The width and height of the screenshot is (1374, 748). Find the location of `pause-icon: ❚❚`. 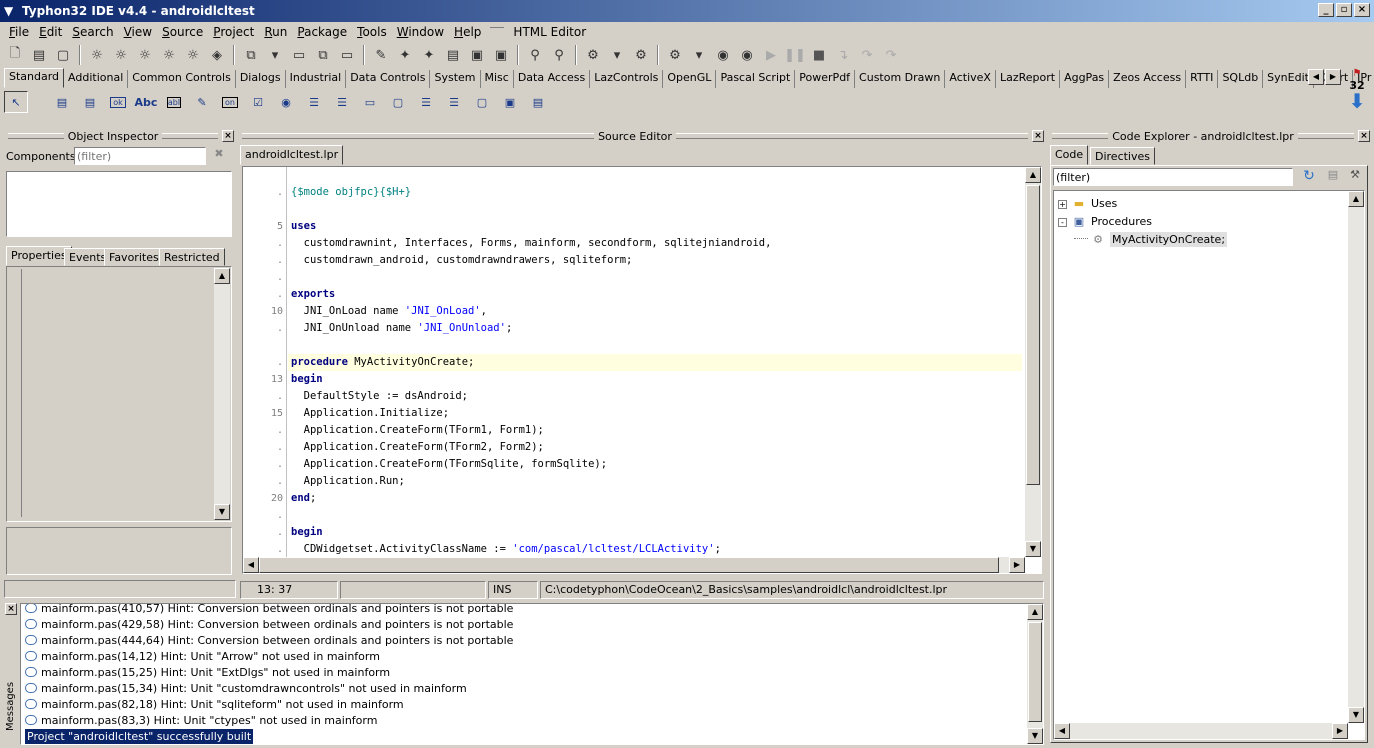

pause-icon: ❚❚ is located at coordinates (795, 55).